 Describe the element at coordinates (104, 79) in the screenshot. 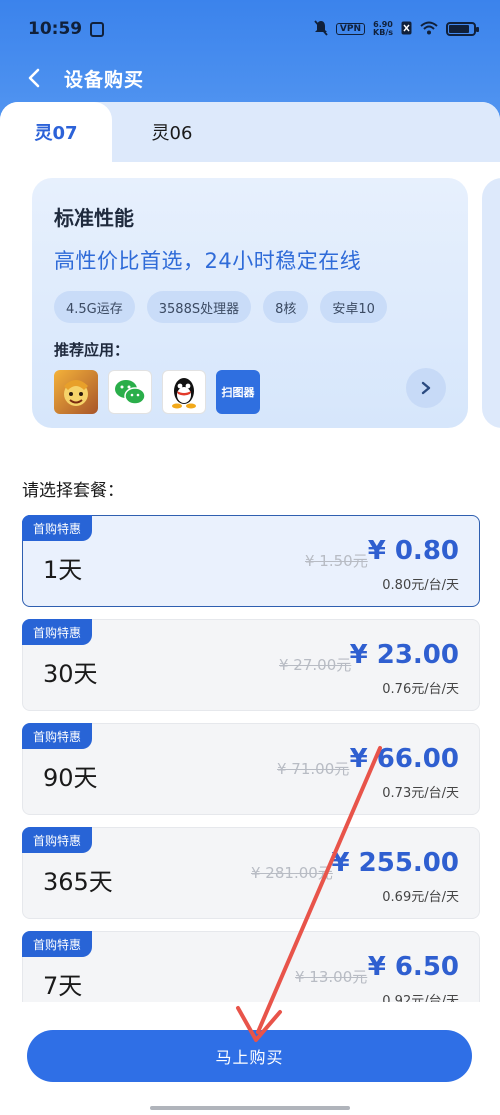

I see `page-title: 设备购买` at that location.